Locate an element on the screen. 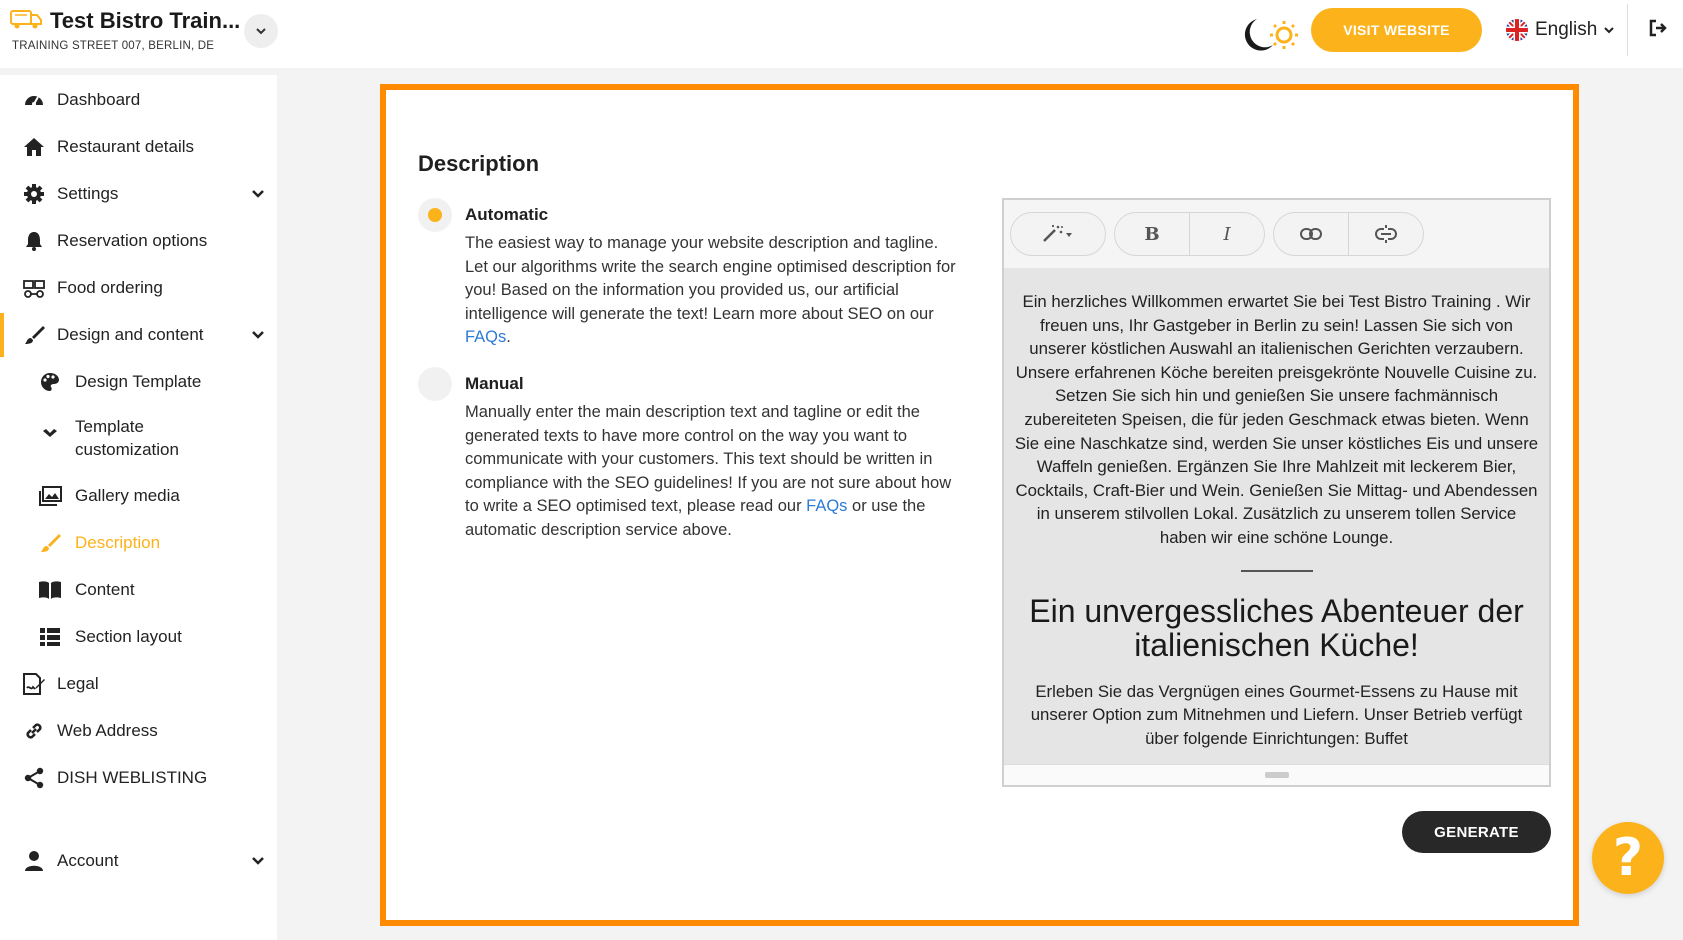 Image resolution: width=1683 pixels, height=940 pixels. sidebar-item-label: DISH WEBLISTING is located at coordinates (132, 777).